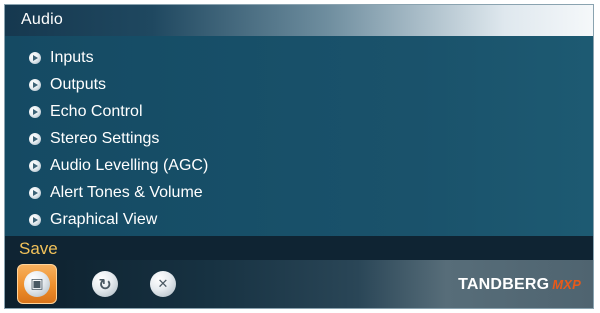 The height and width of the screenshot is (313, 600). What do you see at coordinates (118, 84) in the screenshot?
I see `menu-item-outputs: Outputs` at bounding box center [118, 84].